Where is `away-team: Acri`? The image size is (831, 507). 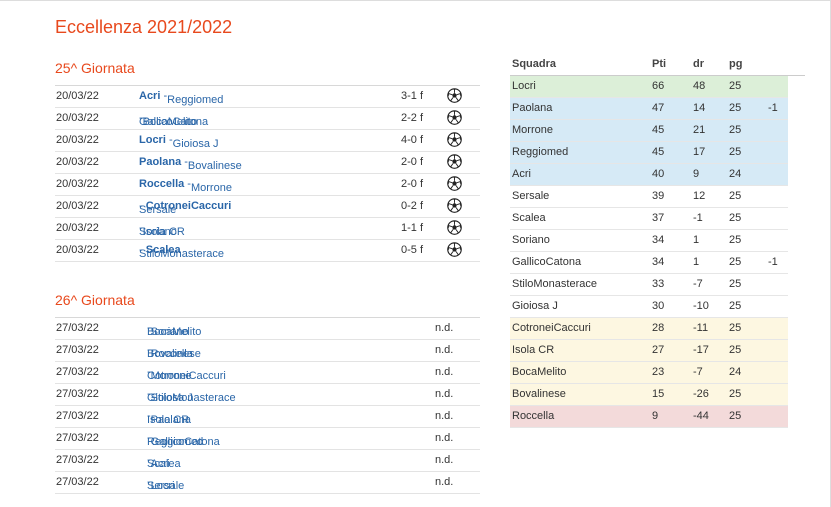
away-team: Acri is located at coordinates (160, 464).